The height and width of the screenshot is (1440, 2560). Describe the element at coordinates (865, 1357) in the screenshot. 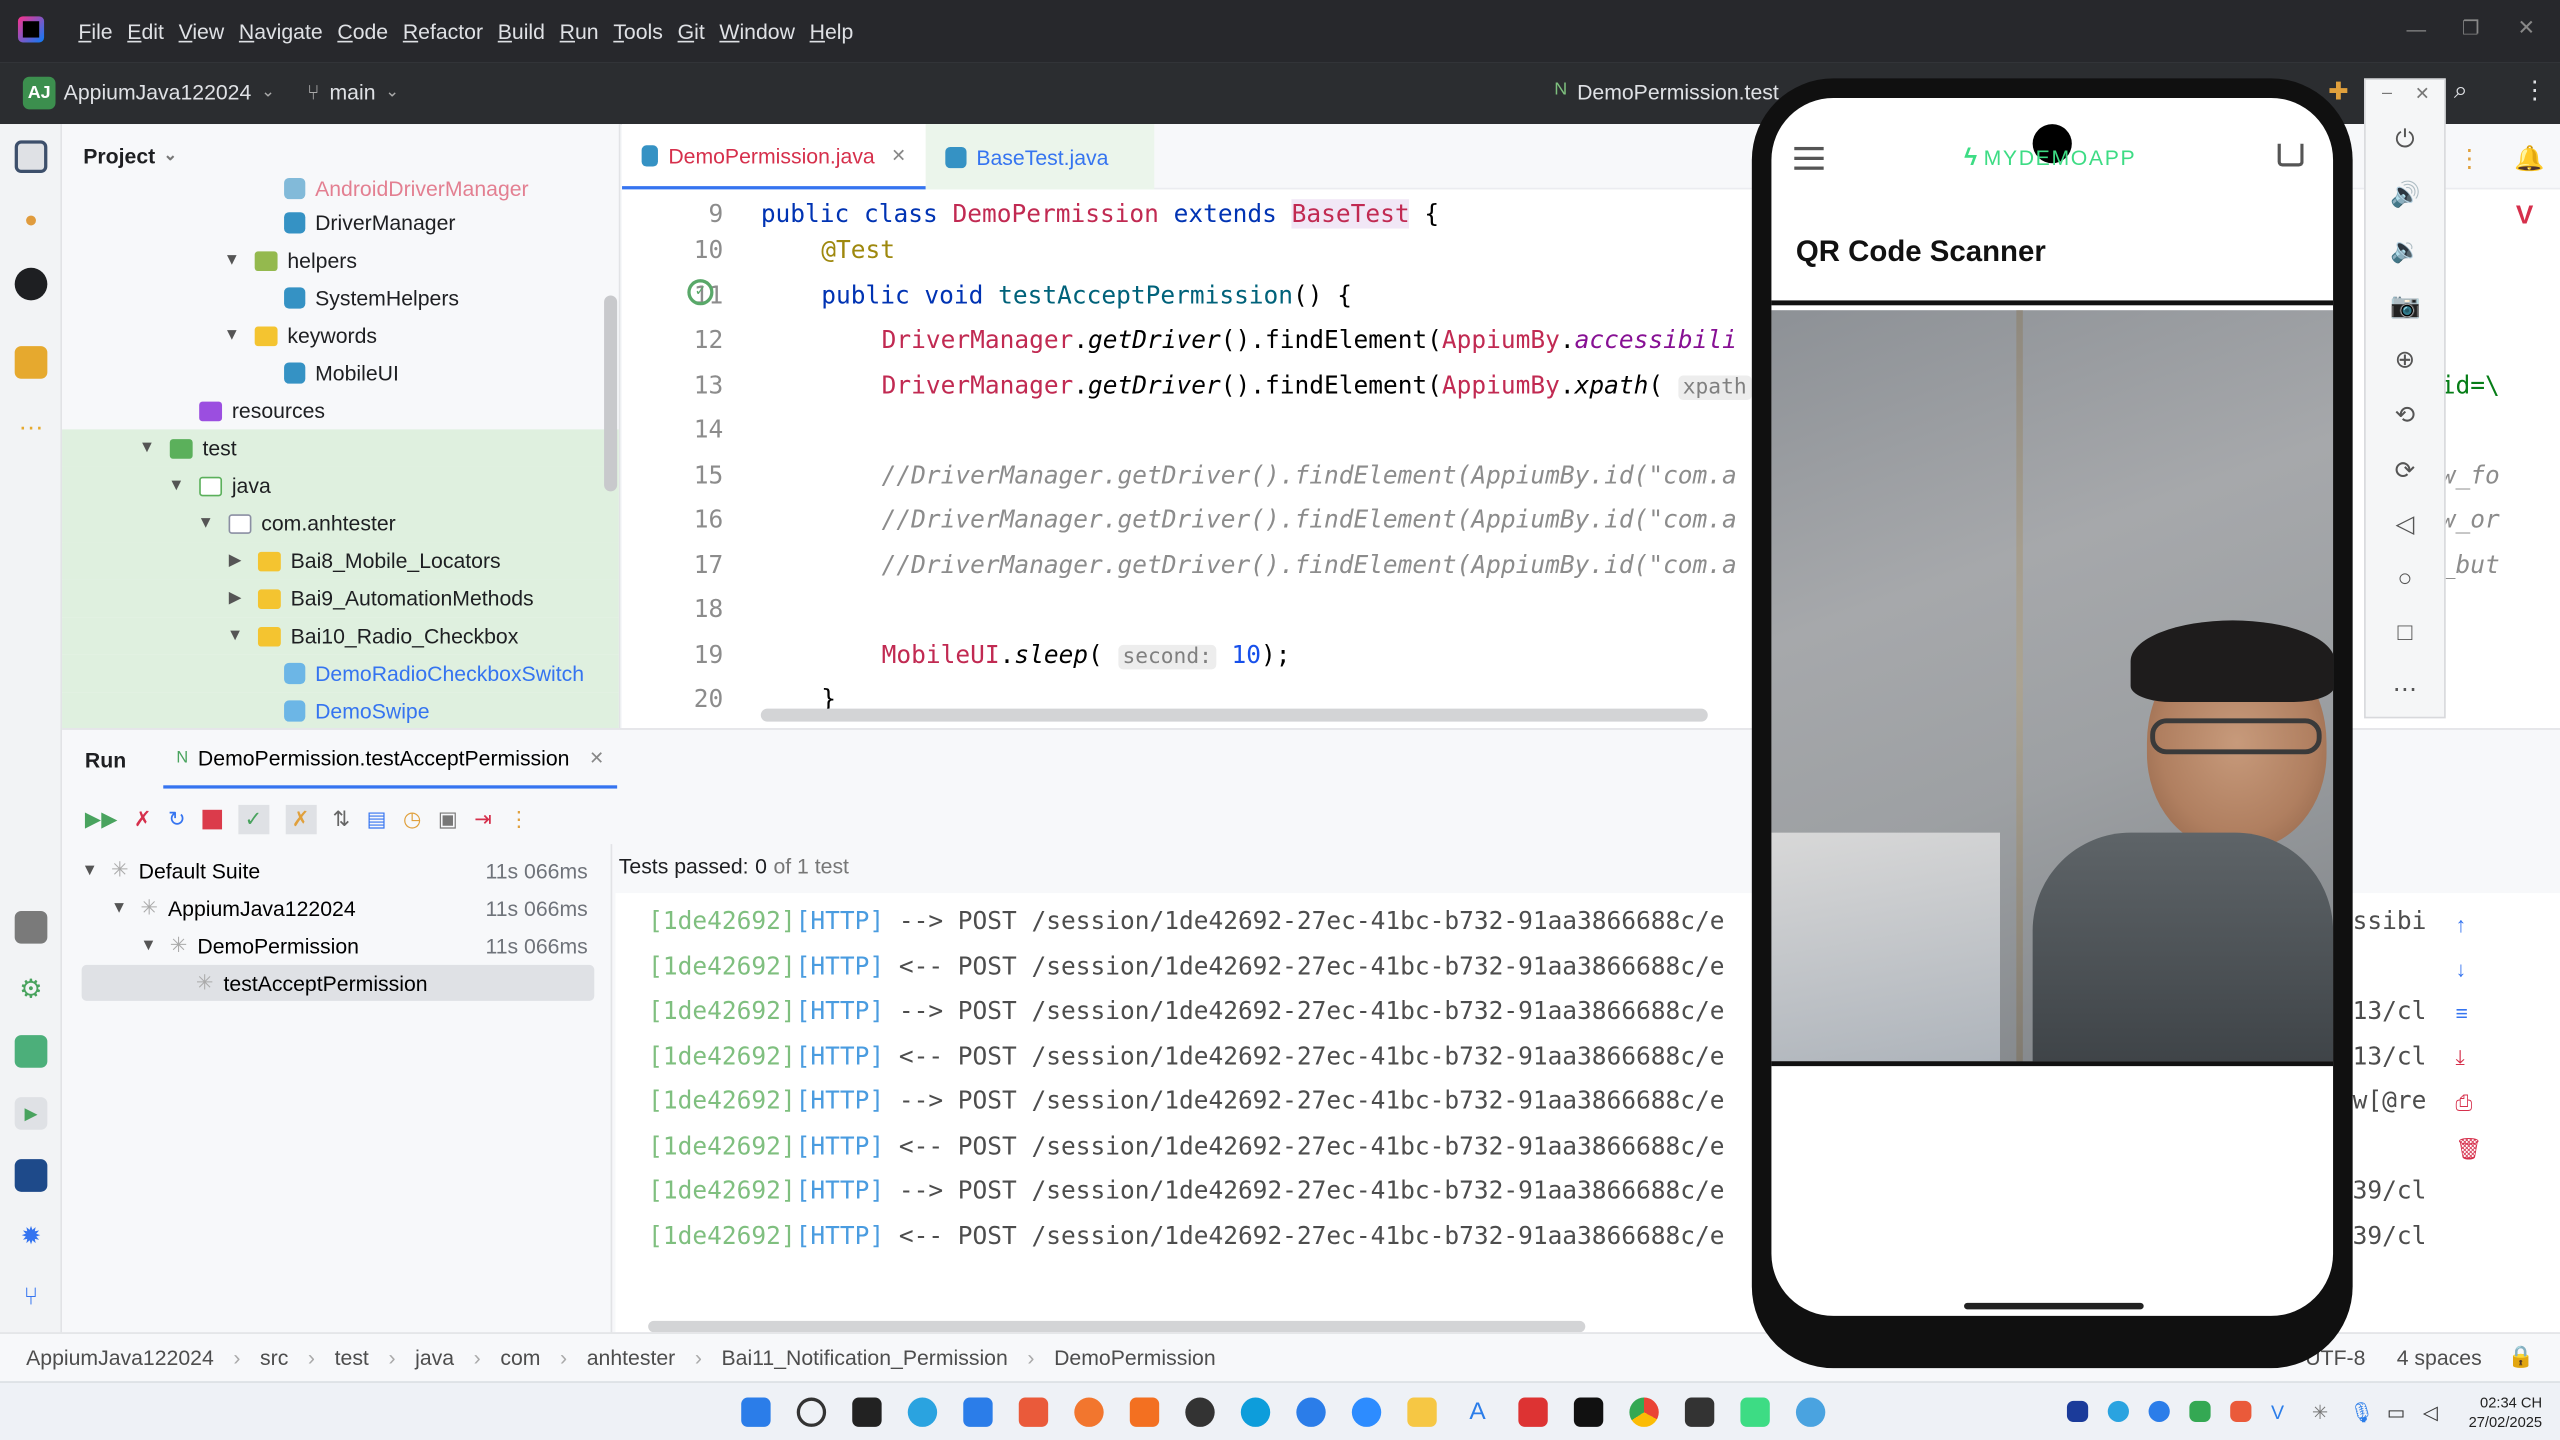

I see `breadcrumb-item: Bai11_Notification_Permission` at that location.